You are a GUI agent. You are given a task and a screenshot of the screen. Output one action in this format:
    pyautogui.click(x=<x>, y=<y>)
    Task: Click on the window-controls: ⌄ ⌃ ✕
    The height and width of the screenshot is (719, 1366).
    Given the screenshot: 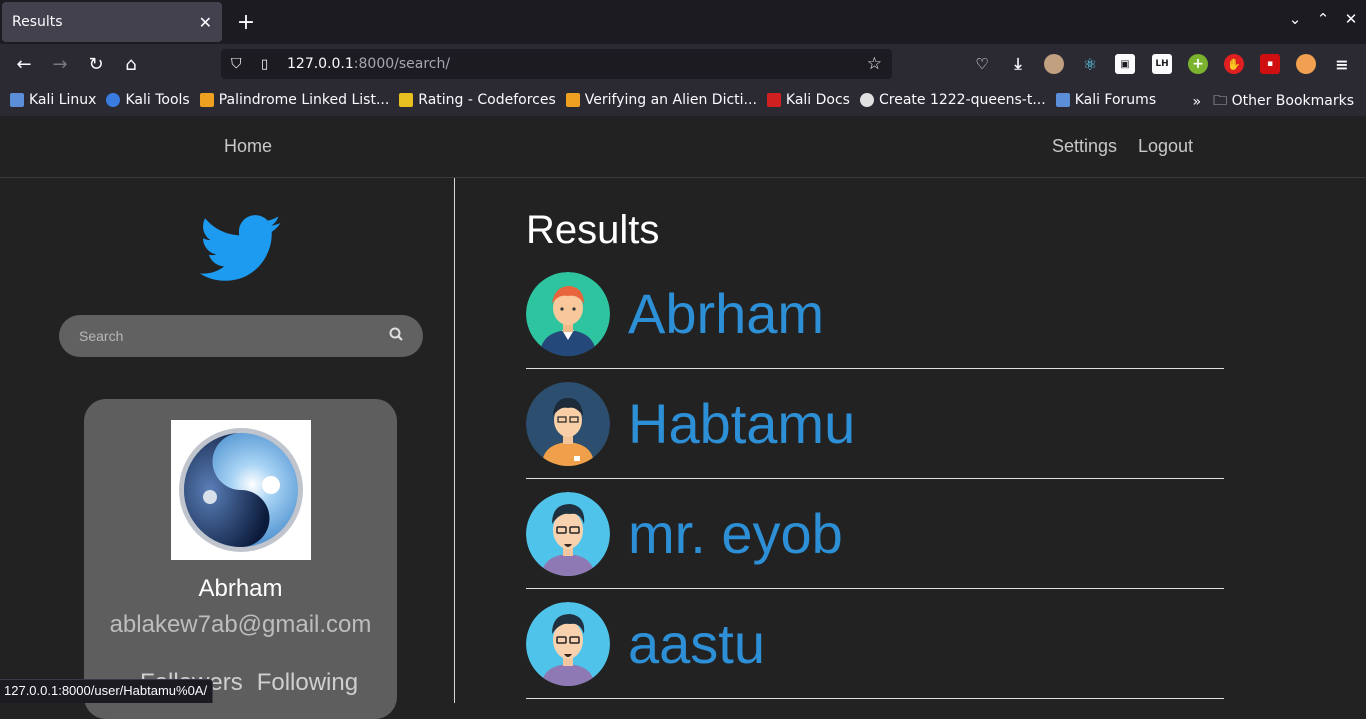 What is the action you would take?
    pyautogui.click(x=1323, y=19)
    